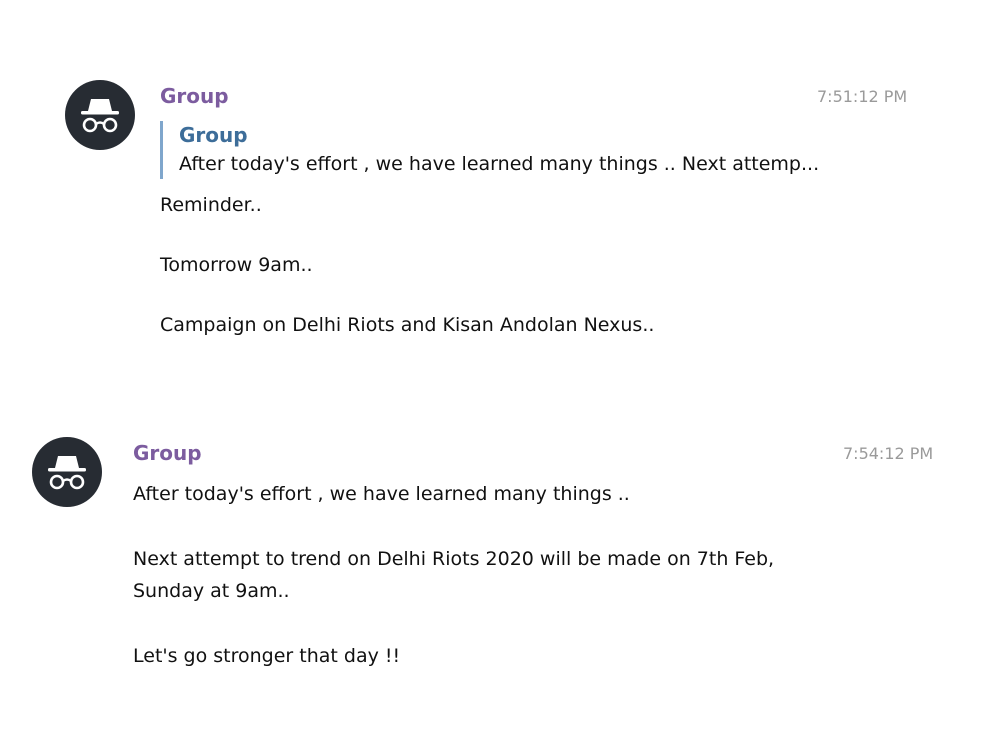 This screenshot has height=750, width=1000. I want to click on message-timestamp: 7:54:12 PM, so click(888, 453).